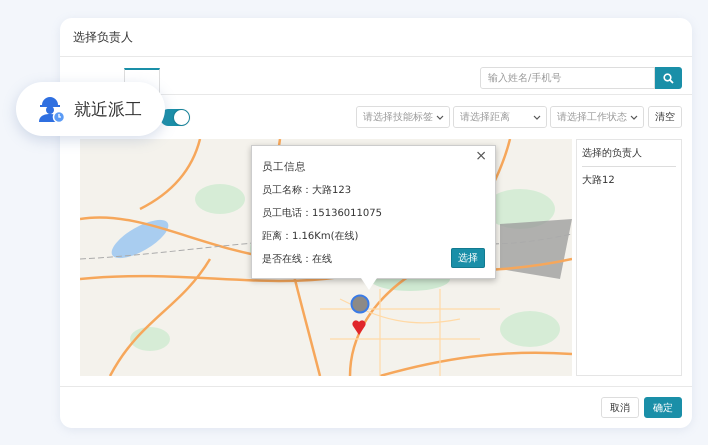  I want to click on selected-person: 大路12, so click(629, 180).